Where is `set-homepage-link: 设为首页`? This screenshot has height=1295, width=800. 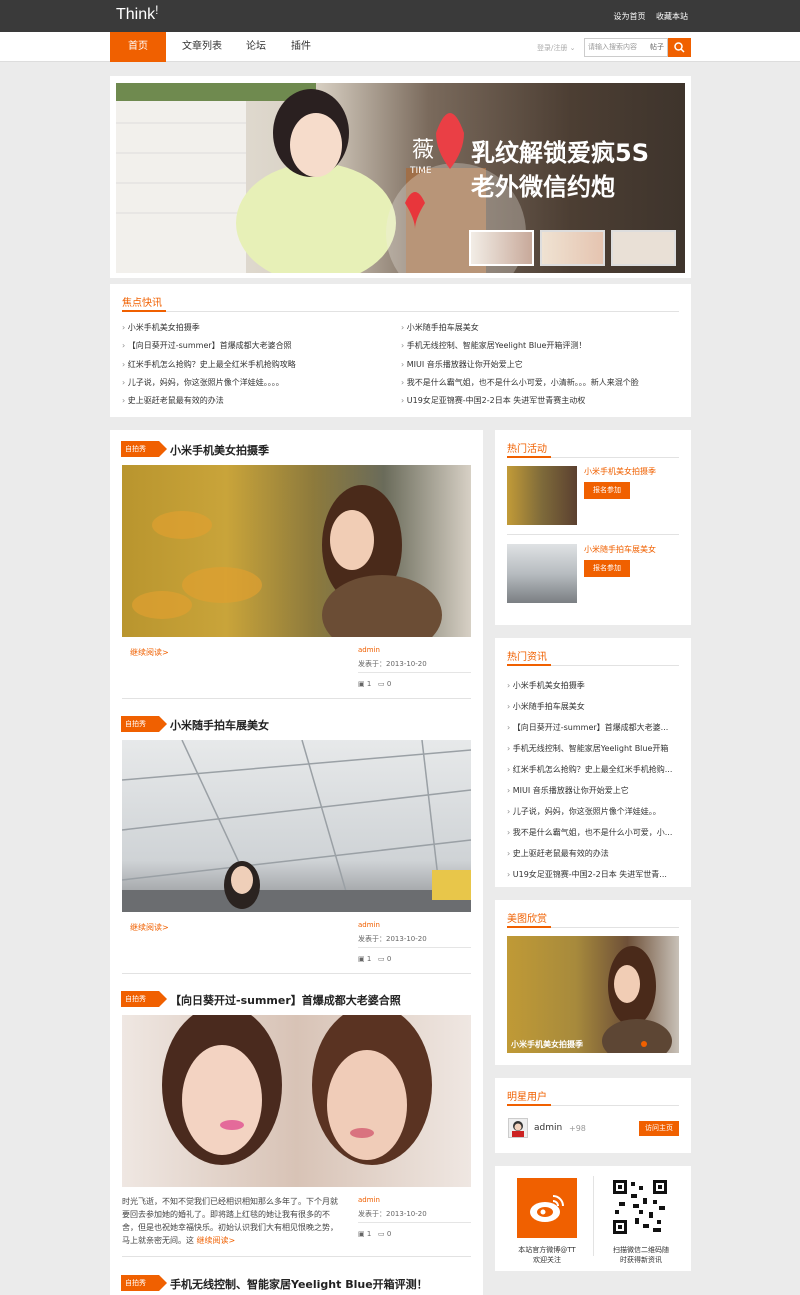
set-homepage-link: 设为首页 is located at coordinates (629, 16).